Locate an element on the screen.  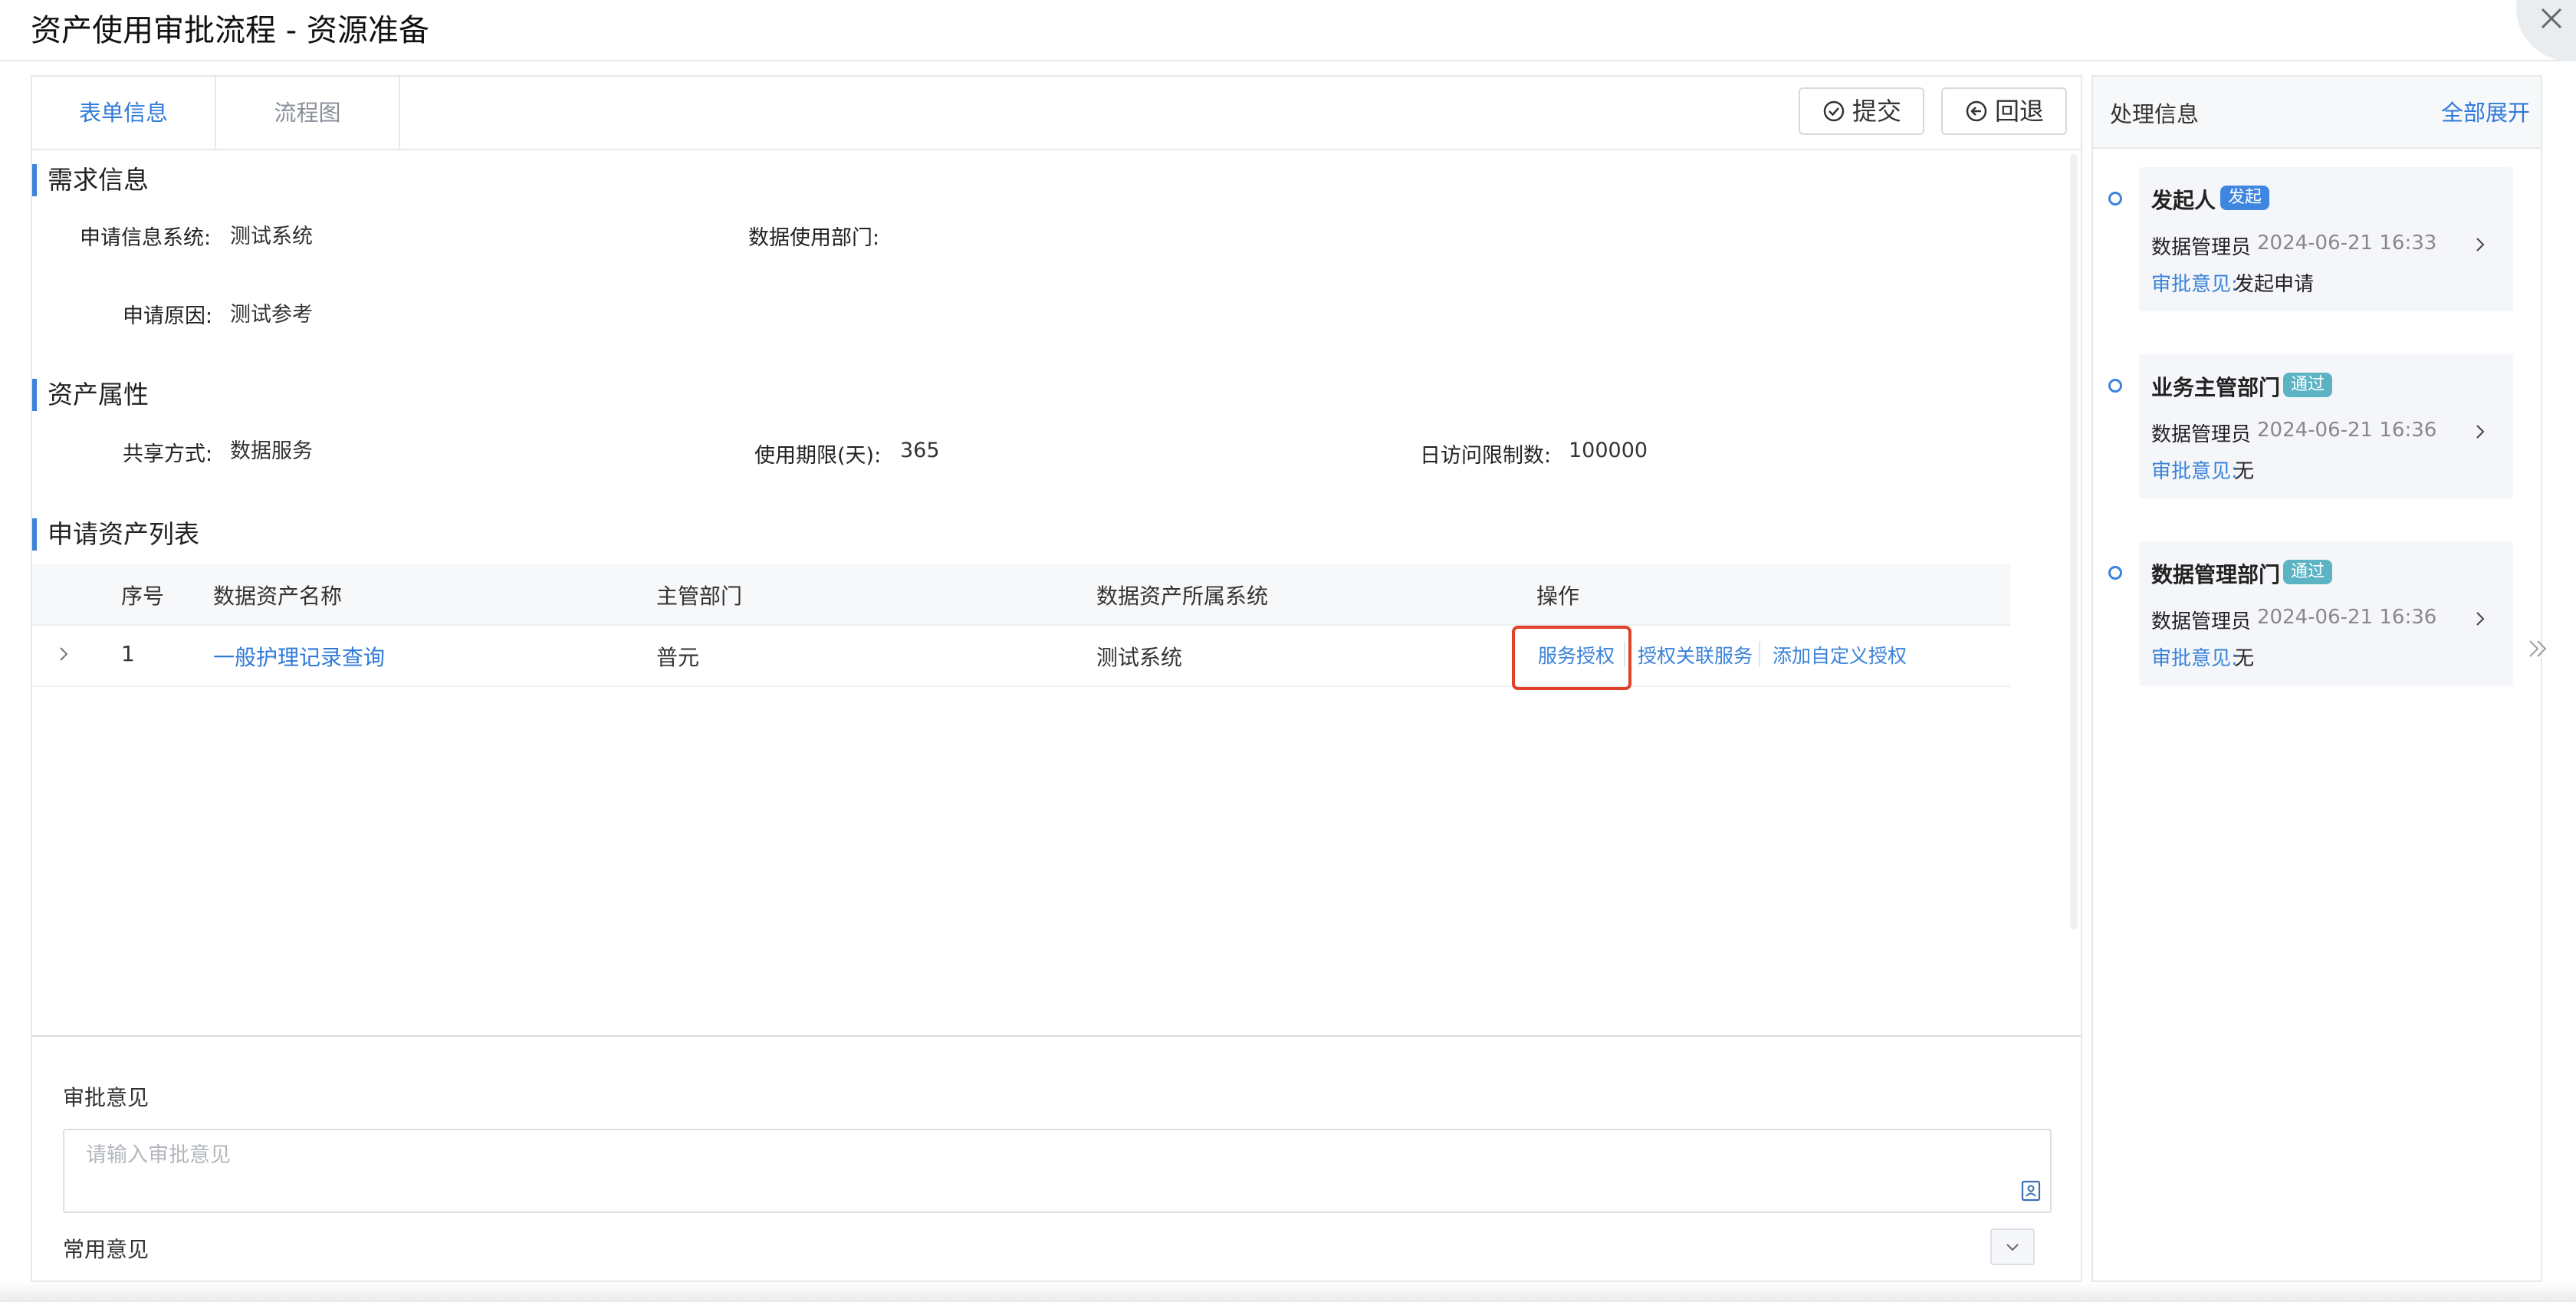
common-opinion-label: 常用意见 is located at coordinates (107, 1249).